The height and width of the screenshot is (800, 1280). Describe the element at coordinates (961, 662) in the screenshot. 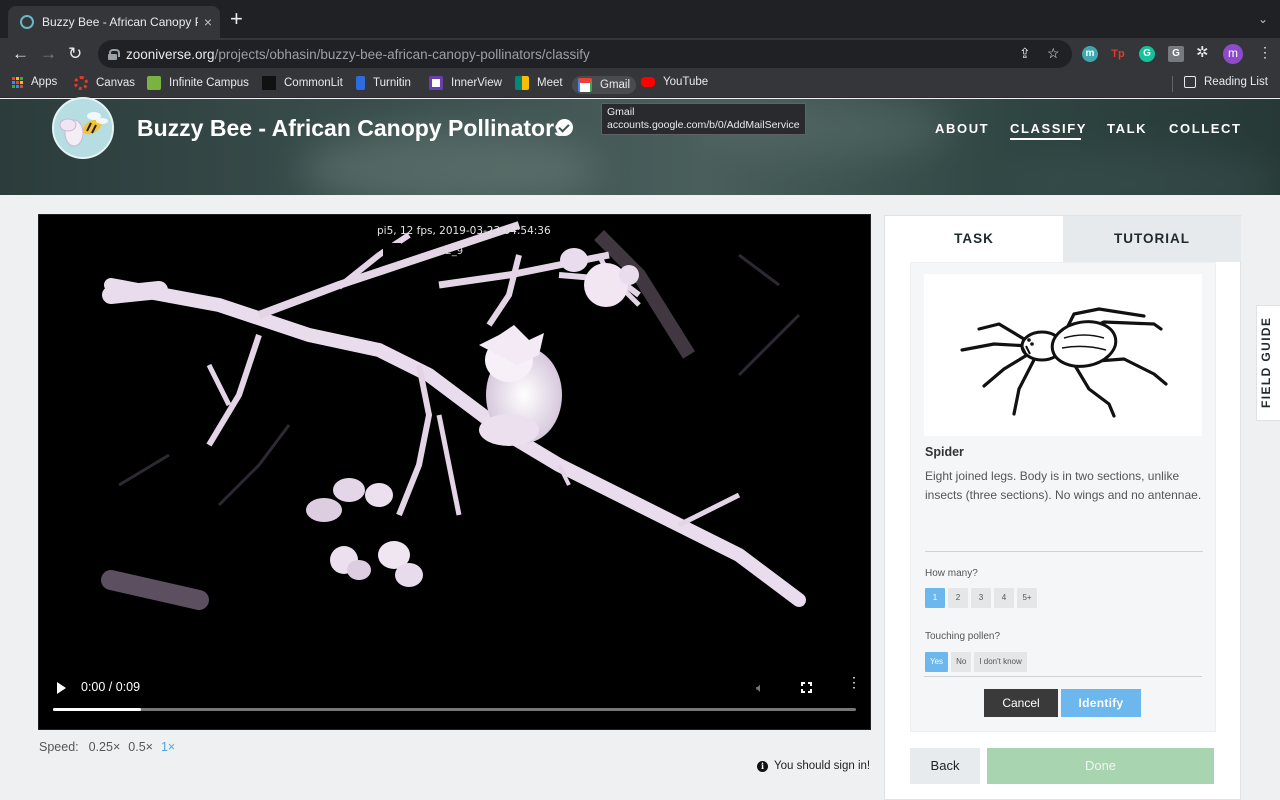

I see `pollen-option-no: No` at that location.